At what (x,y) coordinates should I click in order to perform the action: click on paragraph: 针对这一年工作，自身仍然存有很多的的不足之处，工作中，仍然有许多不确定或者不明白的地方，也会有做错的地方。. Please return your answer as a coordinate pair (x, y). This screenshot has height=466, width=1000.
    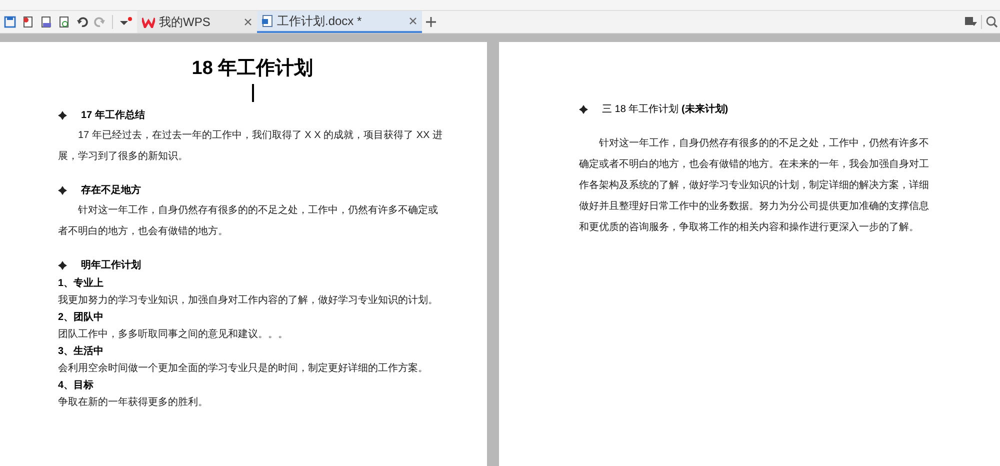
    Looking at the image, I should click on (248, 221).